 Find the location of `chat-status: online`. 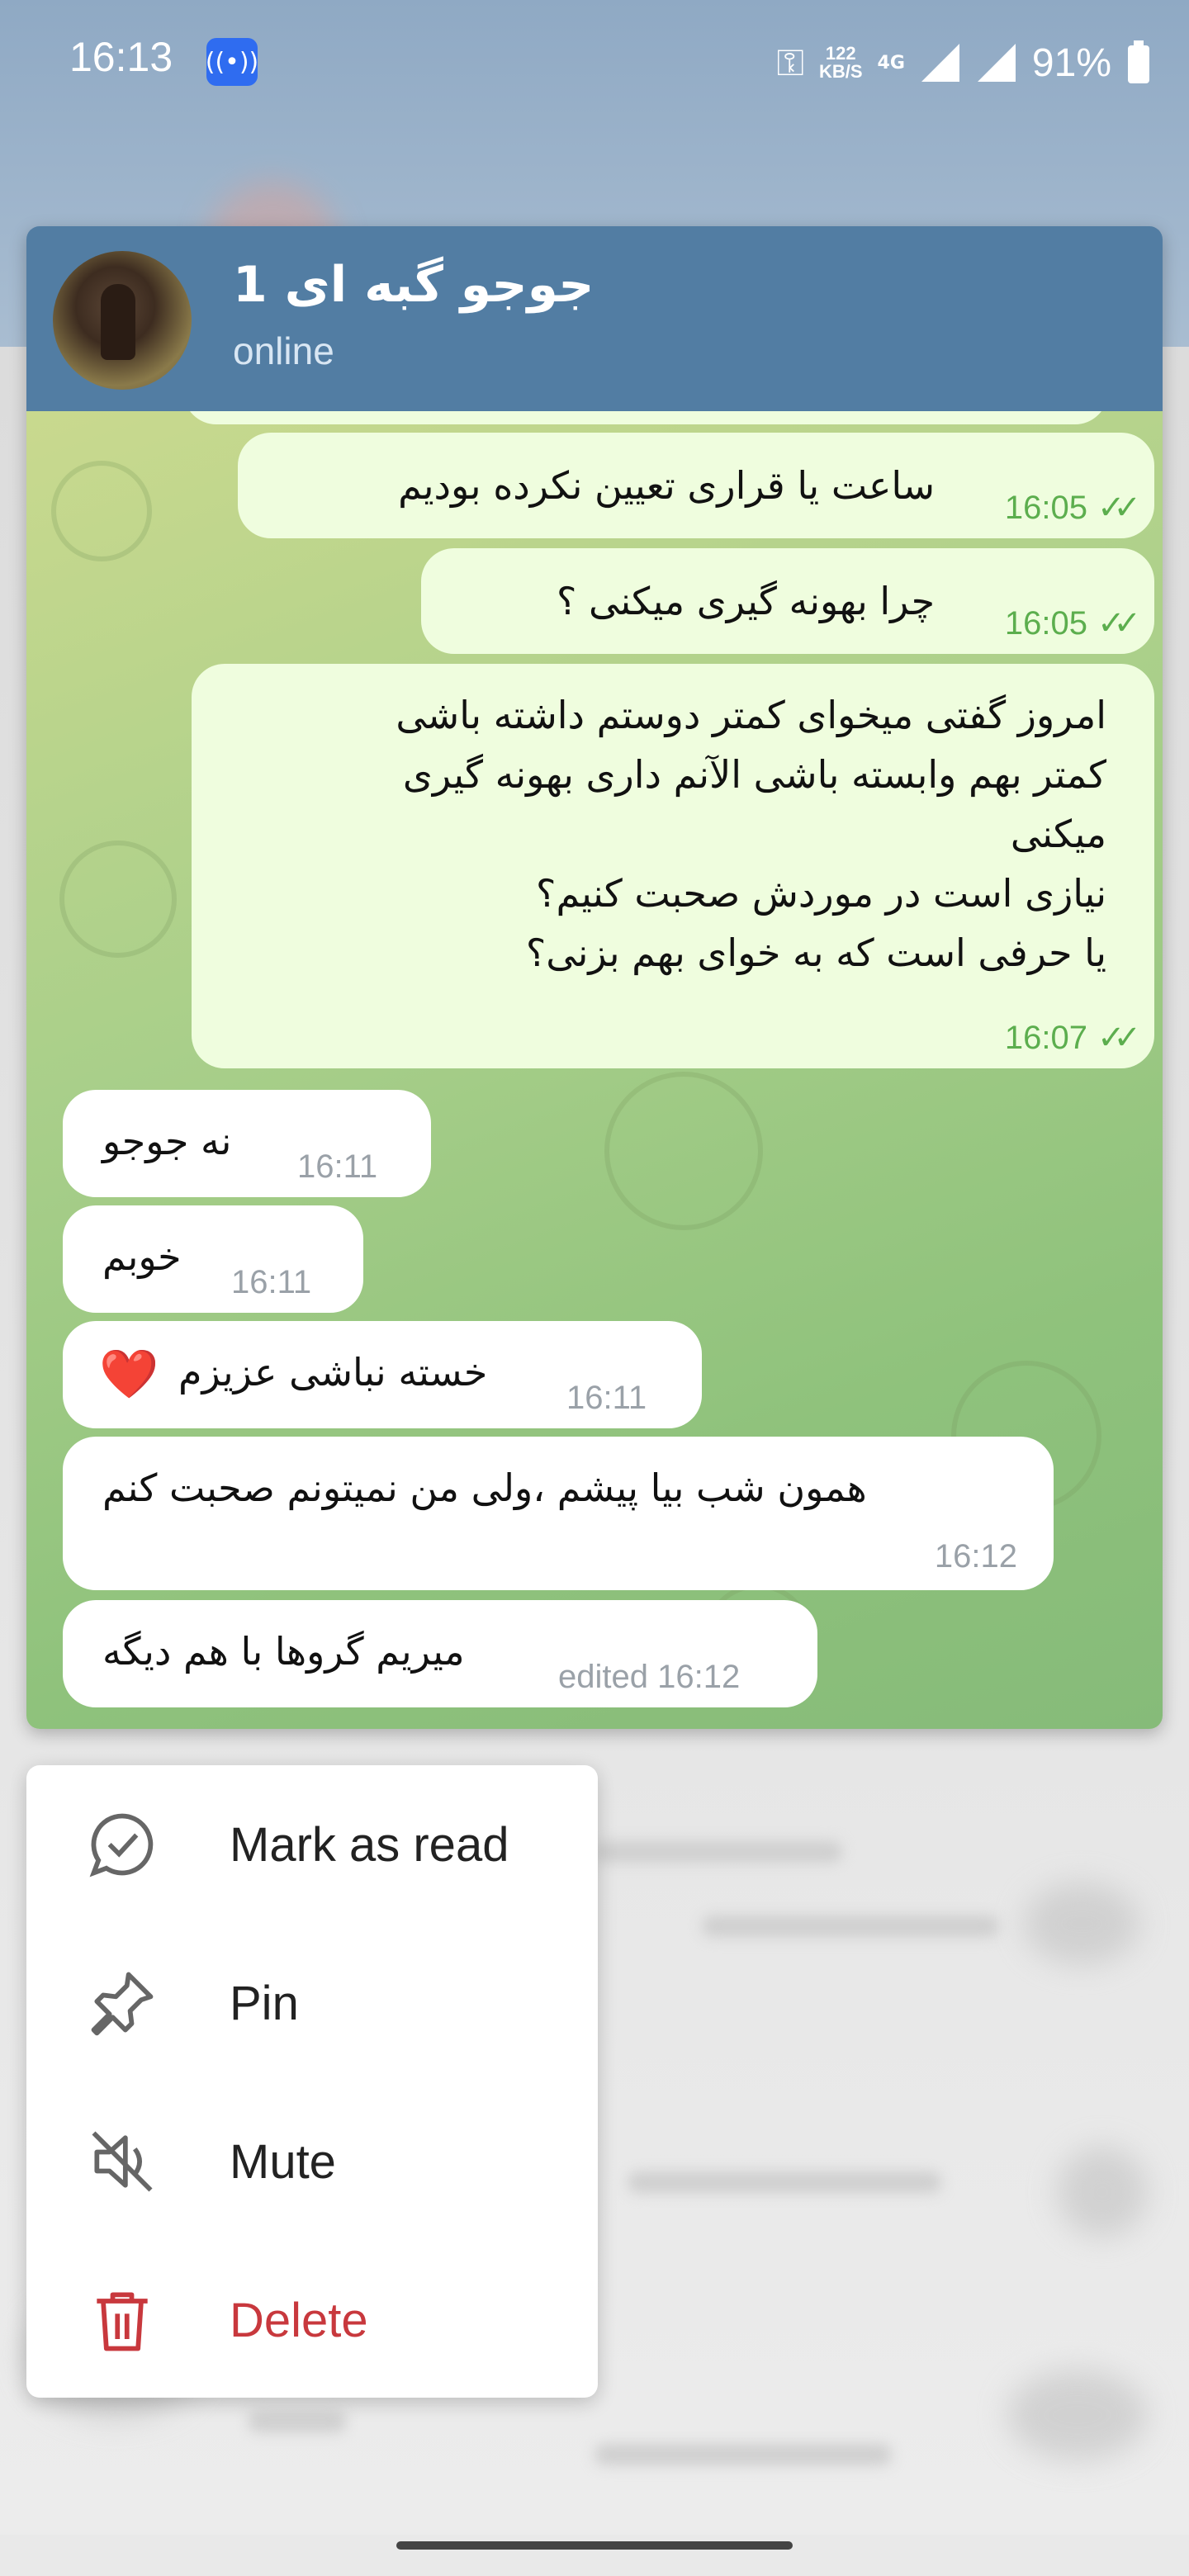

chat-status: online is located at coordinates (283, 350).